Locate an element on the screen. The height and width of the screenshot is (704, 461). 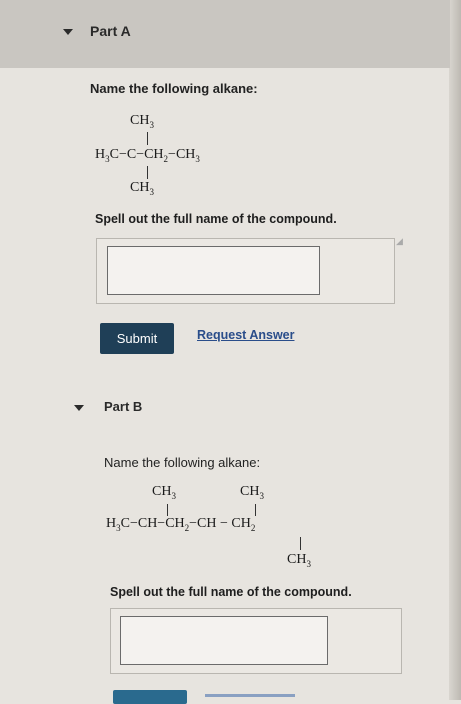
part-b-prompt: Name the following alkane: is located at coordinates (182, 462).